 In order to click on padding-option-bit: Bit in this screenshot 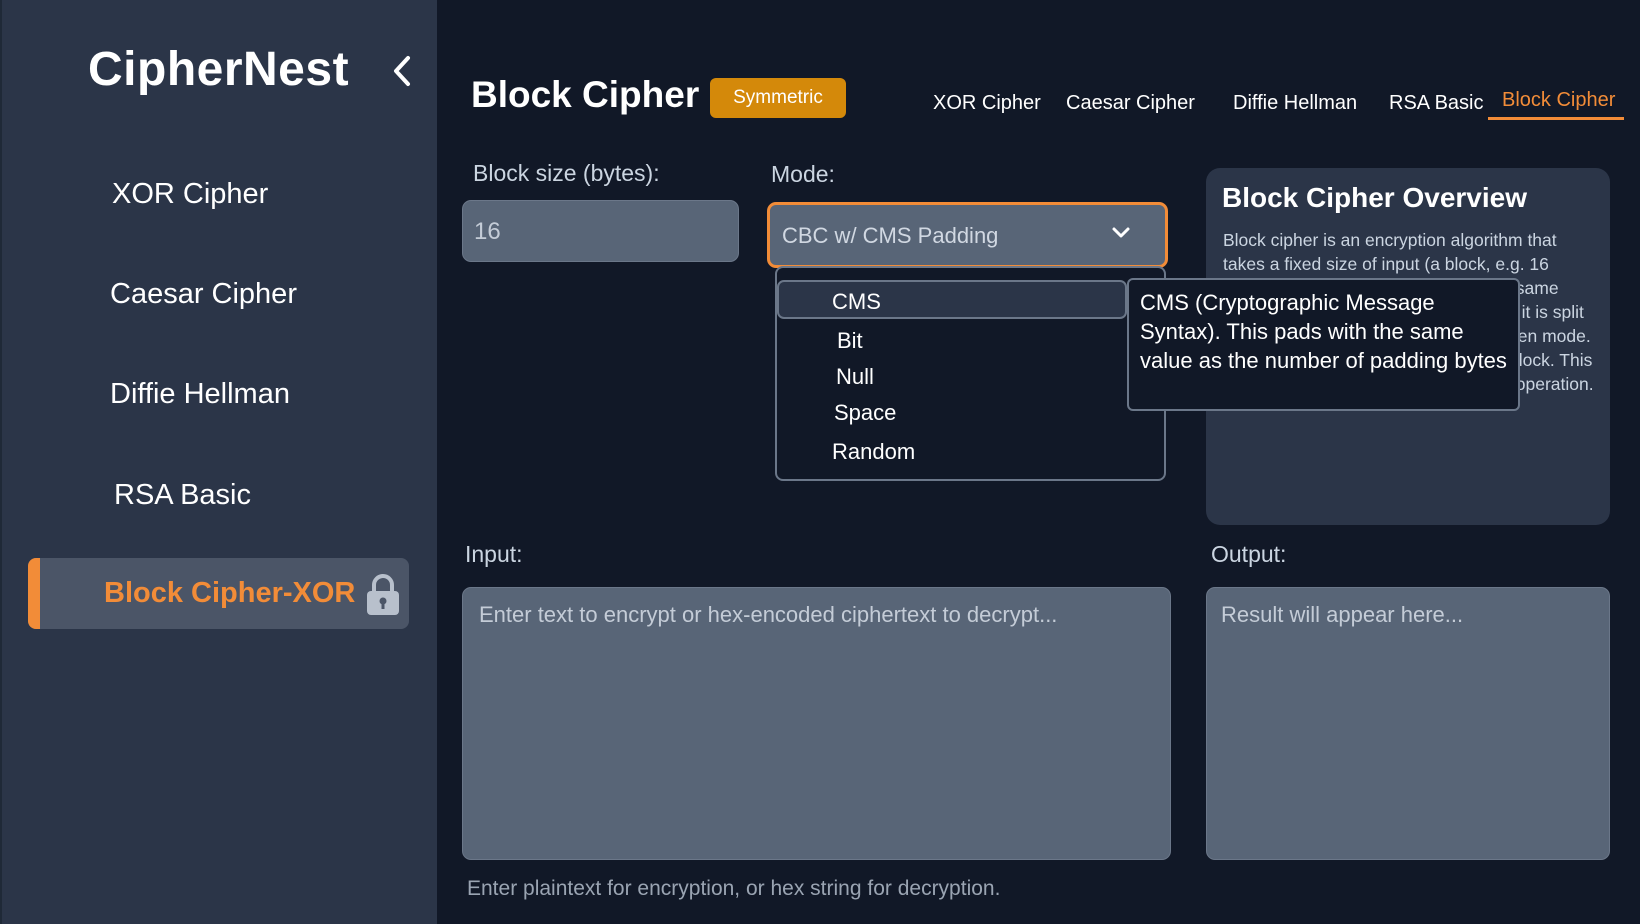, I will do `click(850, 341)`.